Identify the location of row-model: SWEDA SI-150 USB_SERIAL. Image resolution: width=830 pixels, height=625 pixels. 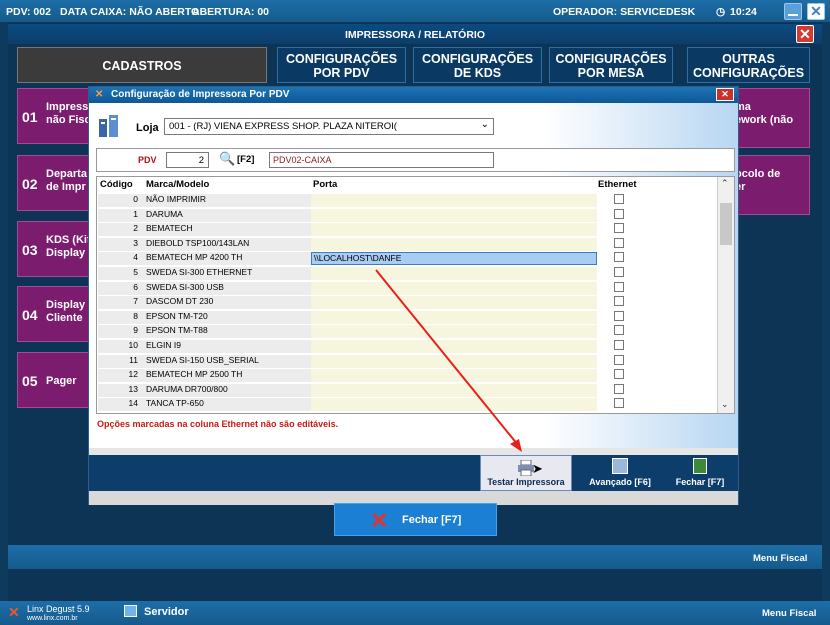
(202, 359).